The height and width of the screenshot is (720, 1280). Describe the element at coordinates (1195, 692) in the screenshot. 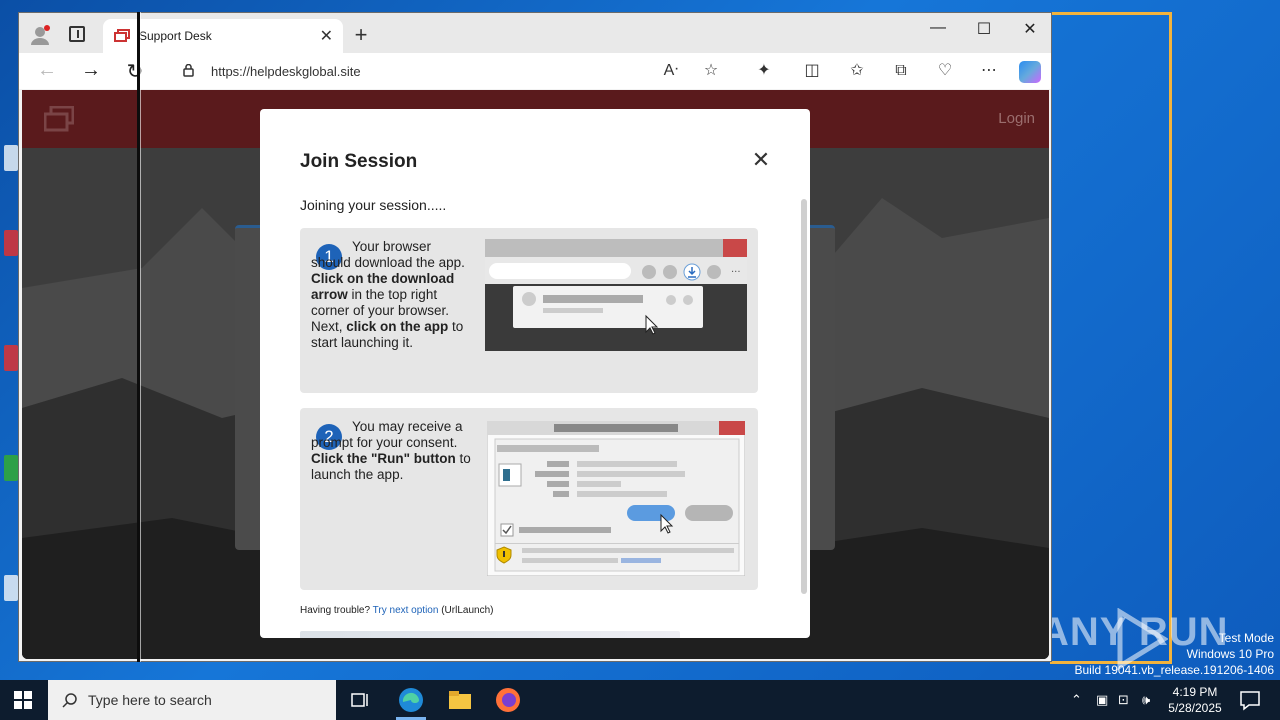

I see `clock-time: 4:19 PM` at that location.